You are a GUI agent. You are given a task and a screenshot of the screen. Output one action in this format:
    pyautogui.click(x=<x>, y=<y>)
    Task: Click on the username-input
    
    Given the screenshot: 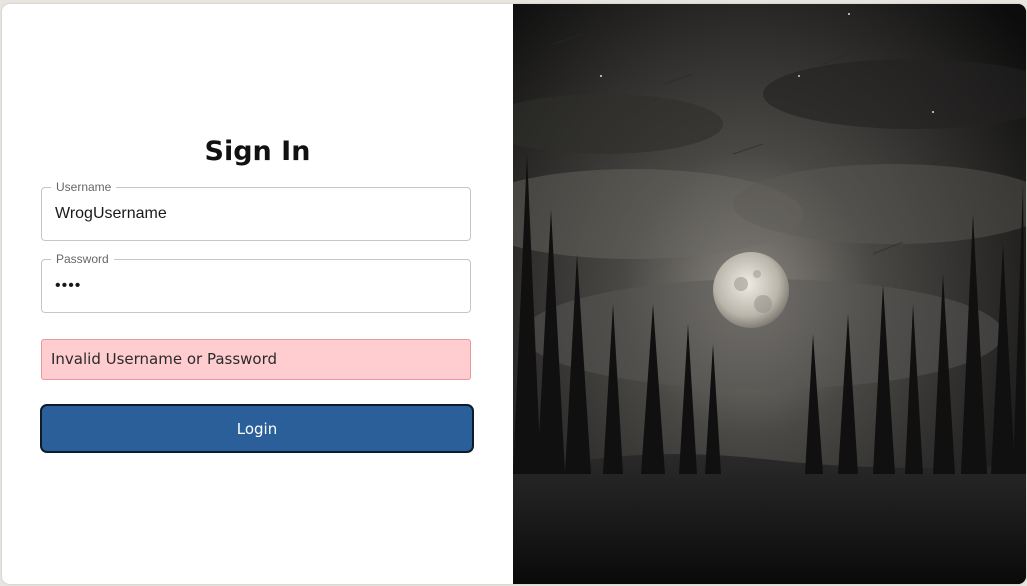 What is the action you would take?
    pyautogui.click(x=255, y=214)
    